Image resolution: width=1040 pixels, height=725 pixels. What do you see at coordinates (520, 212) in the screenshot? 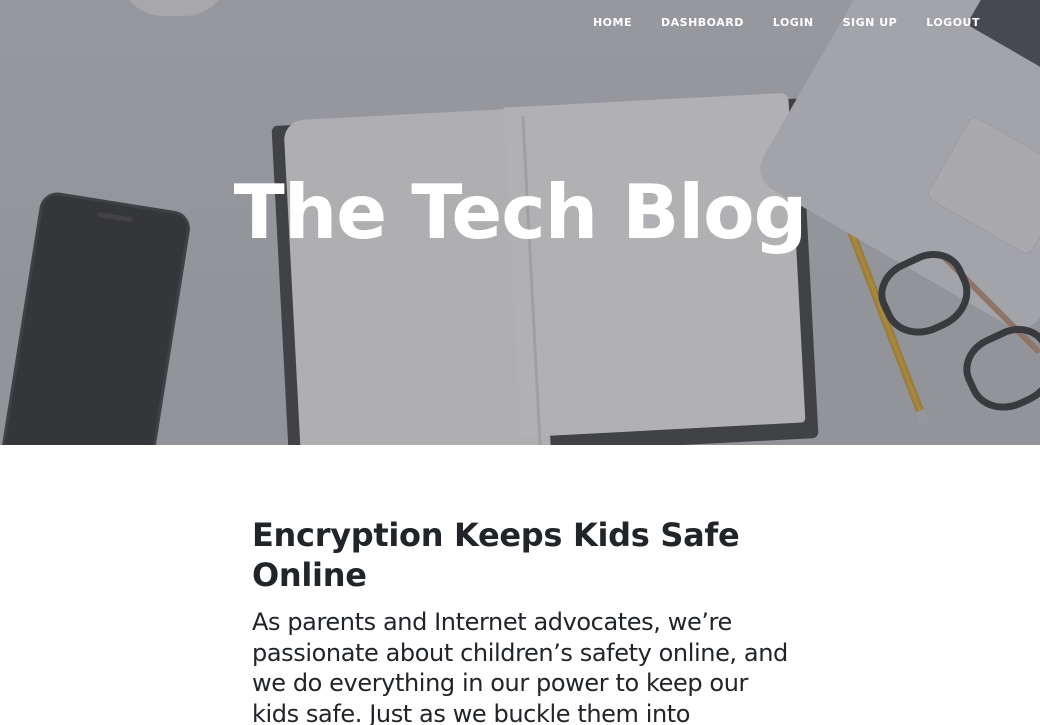
I see `site-title: The Tech Blog` at bounding box center [520, 212].